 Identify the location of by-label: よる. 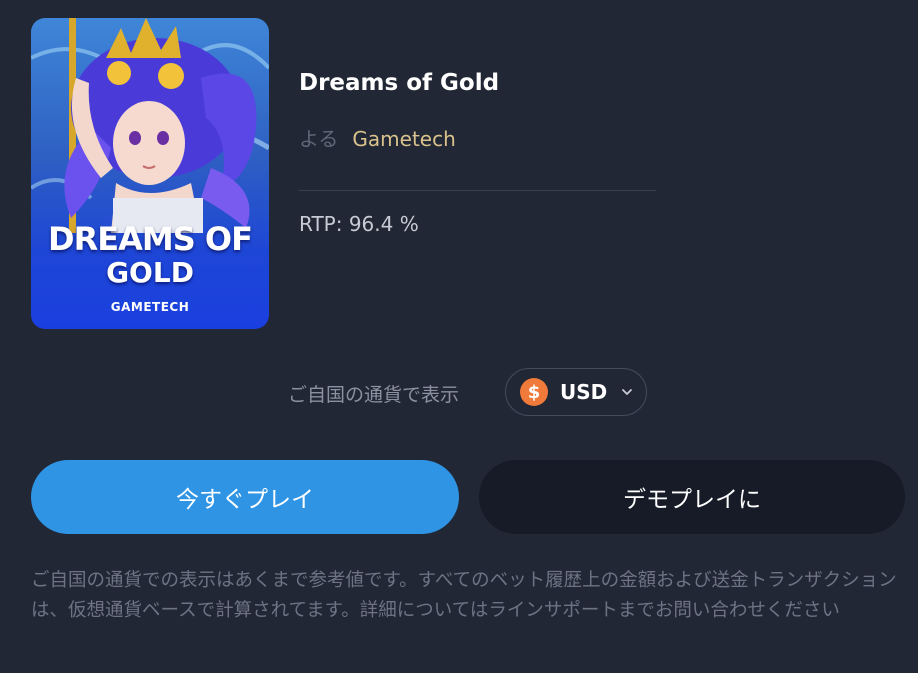
(319, 139).